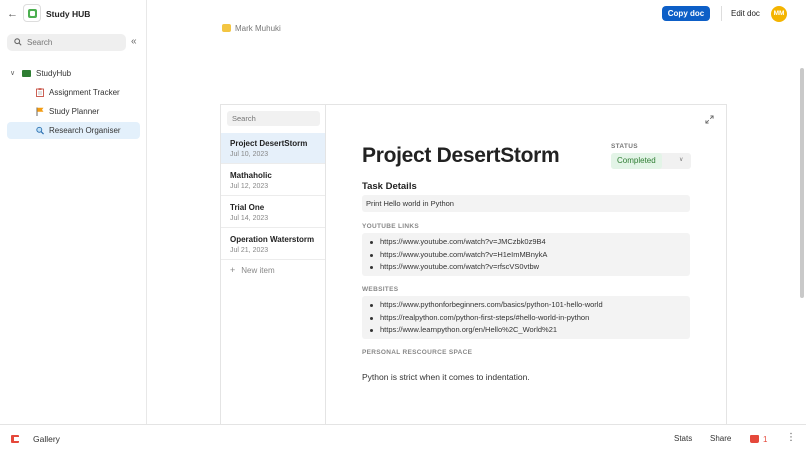  What do you see at coordinates (754, 439) in the screenshot?
I see `thumbs-up-icon` at bounding box center [754, 439].